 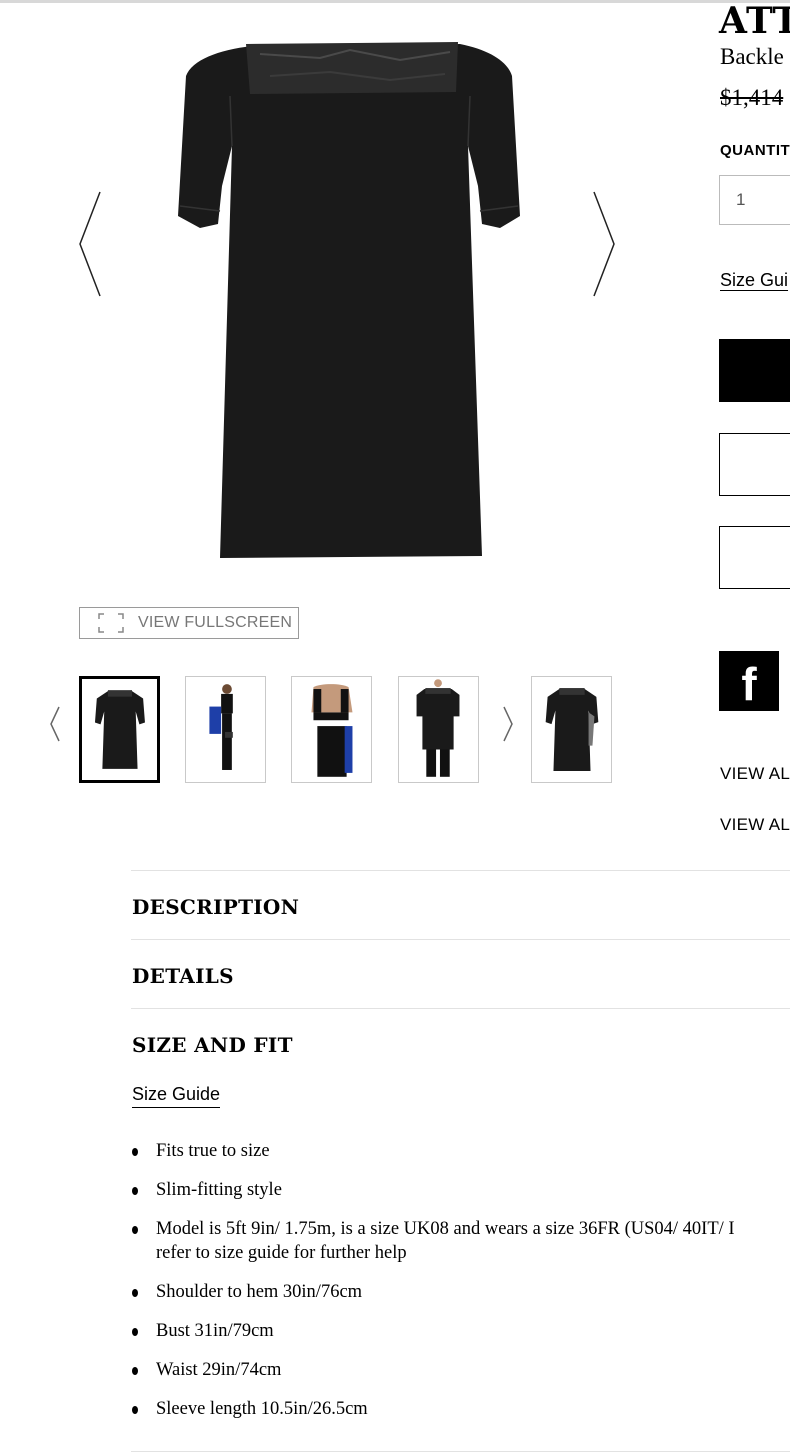 I want to click on quantity-label: QUANTIT, so click(x=755, y=150).